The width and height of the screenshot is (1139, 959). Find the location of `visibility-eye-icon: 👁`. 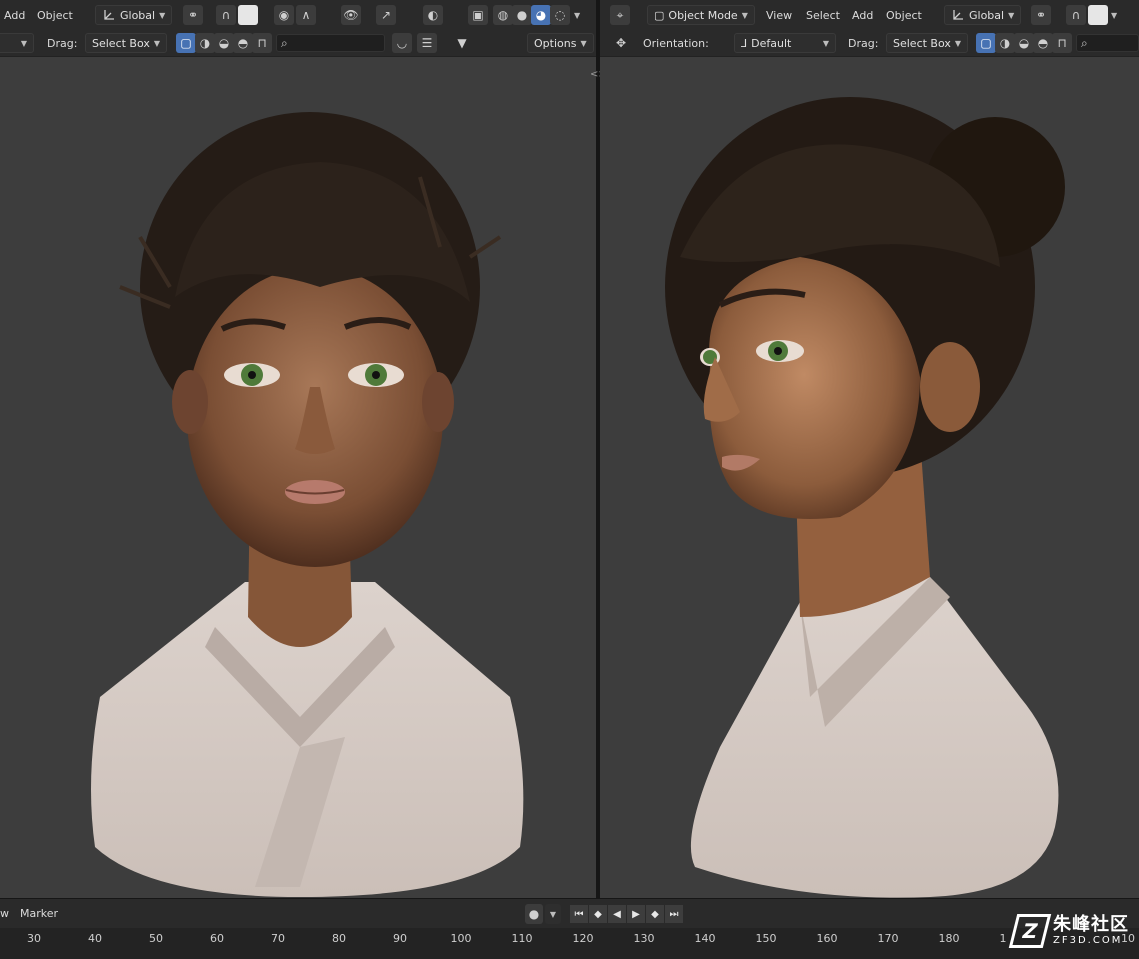

visibility-eye-icon: 👁 is located at coordinates (351, 15).